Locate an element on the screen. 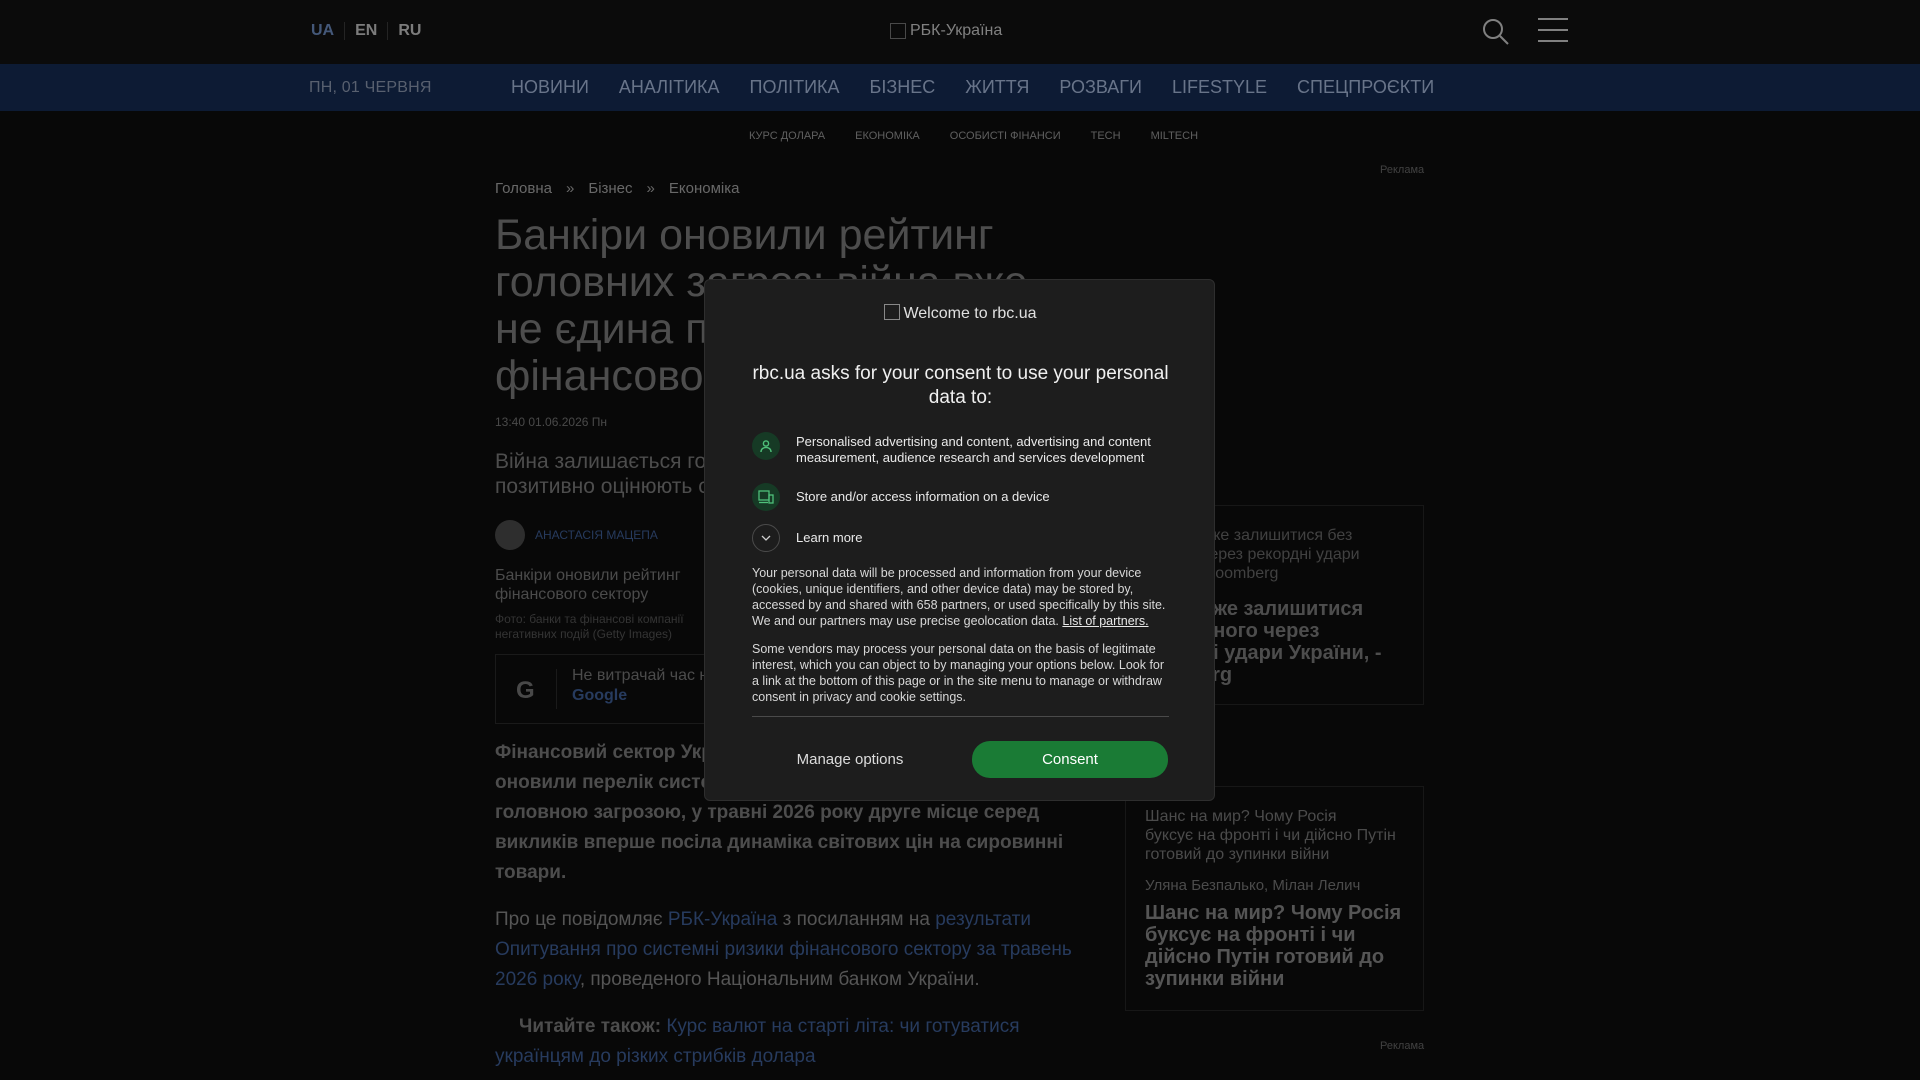 Image resolution: width=1920 pixels, height=1080 pixels. consent-logo: Welcome to rbc.ua is located at coordinates (960, 313).